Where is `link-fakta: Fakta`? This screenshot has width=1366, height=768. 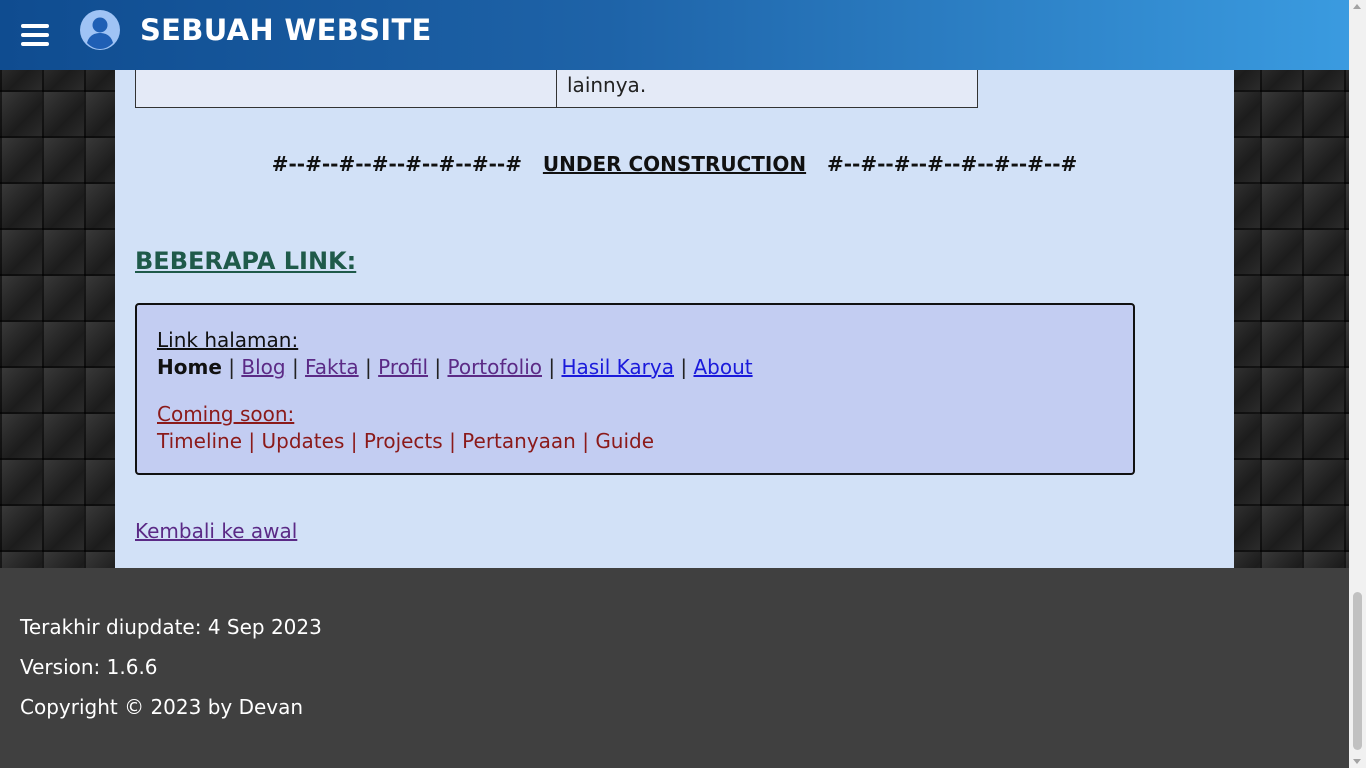 link-fakta: Fakta is located at coordinates (332, 367).